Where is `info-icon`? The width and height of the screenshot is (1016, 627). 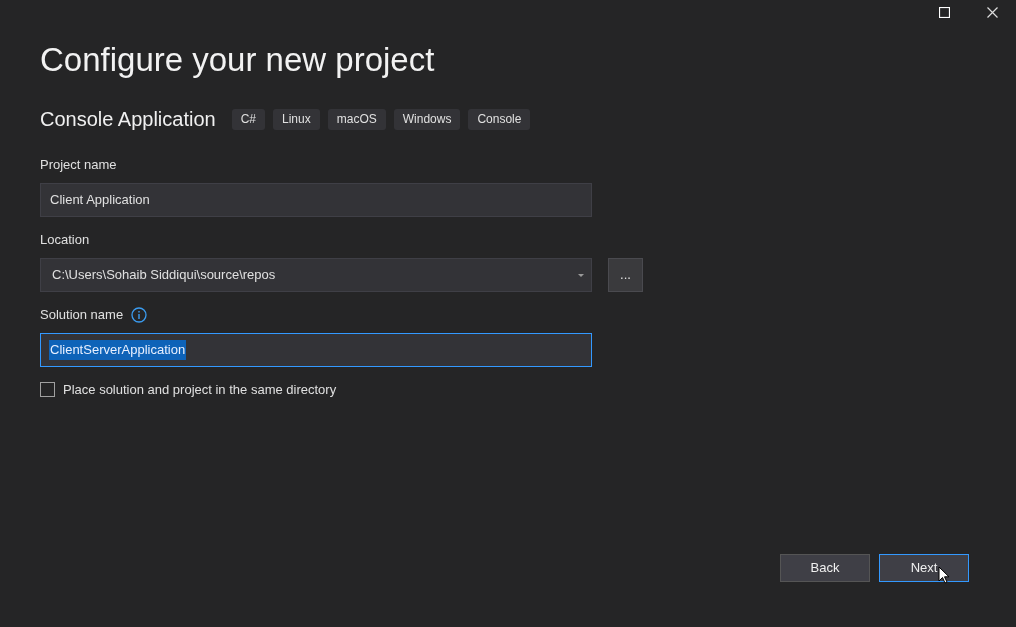
info-icon is located at coordinates (139, 315).